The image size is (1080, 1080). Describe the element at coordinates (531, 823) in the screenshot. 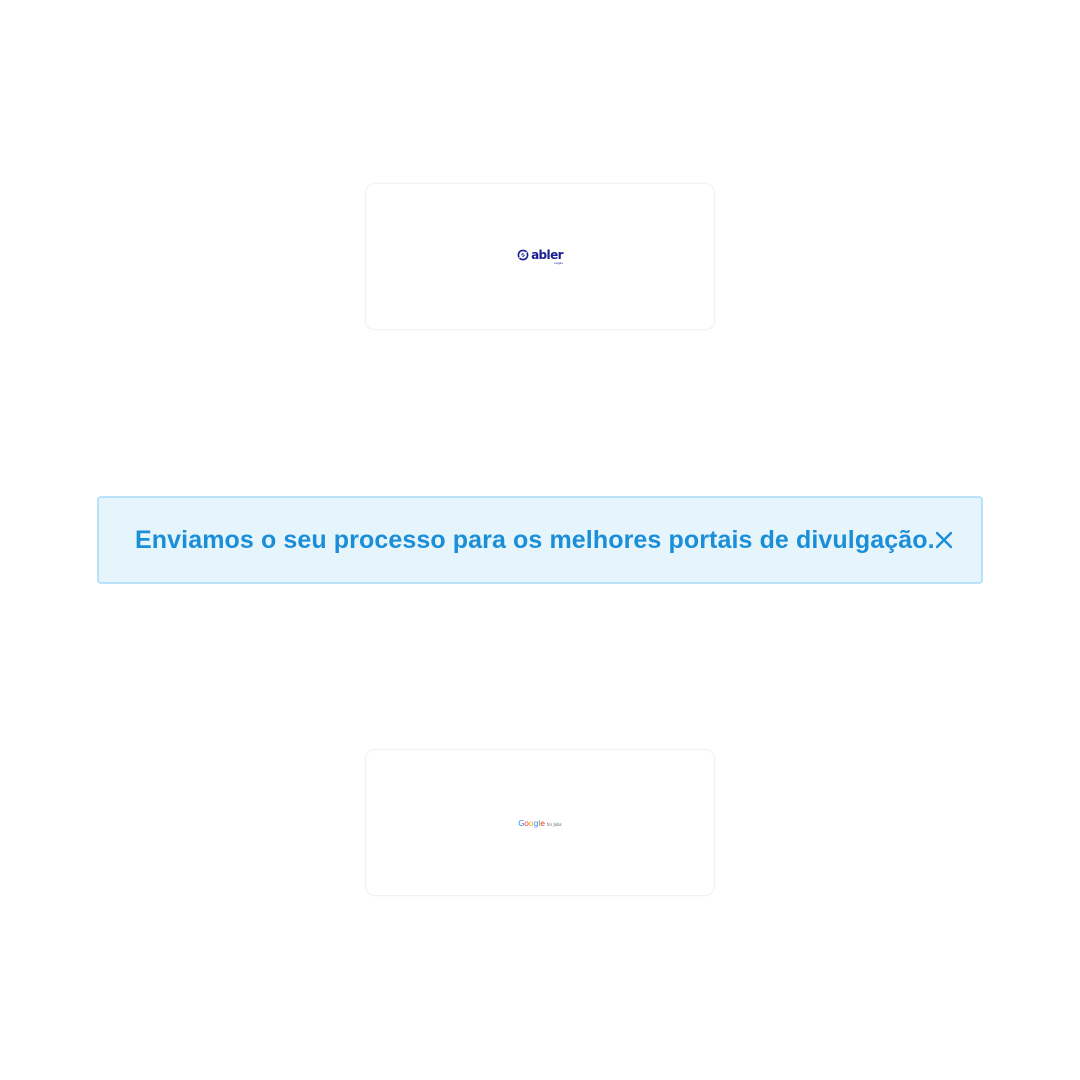

I see `google-logo-icon: G o o g l e` at that location.